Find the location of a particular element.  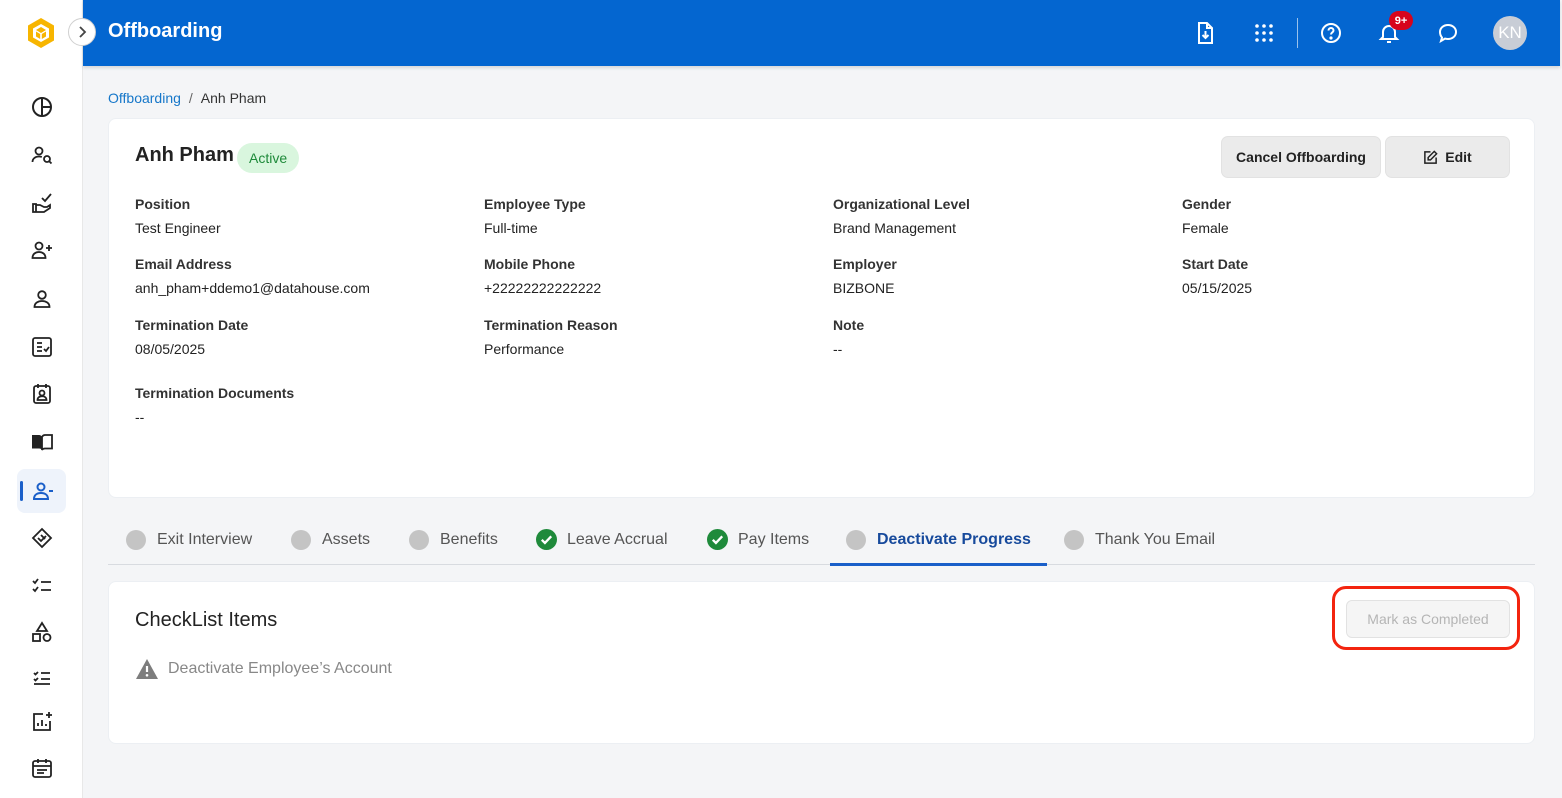

edit-button-label: Edit is located at coordinates (1458, 157).